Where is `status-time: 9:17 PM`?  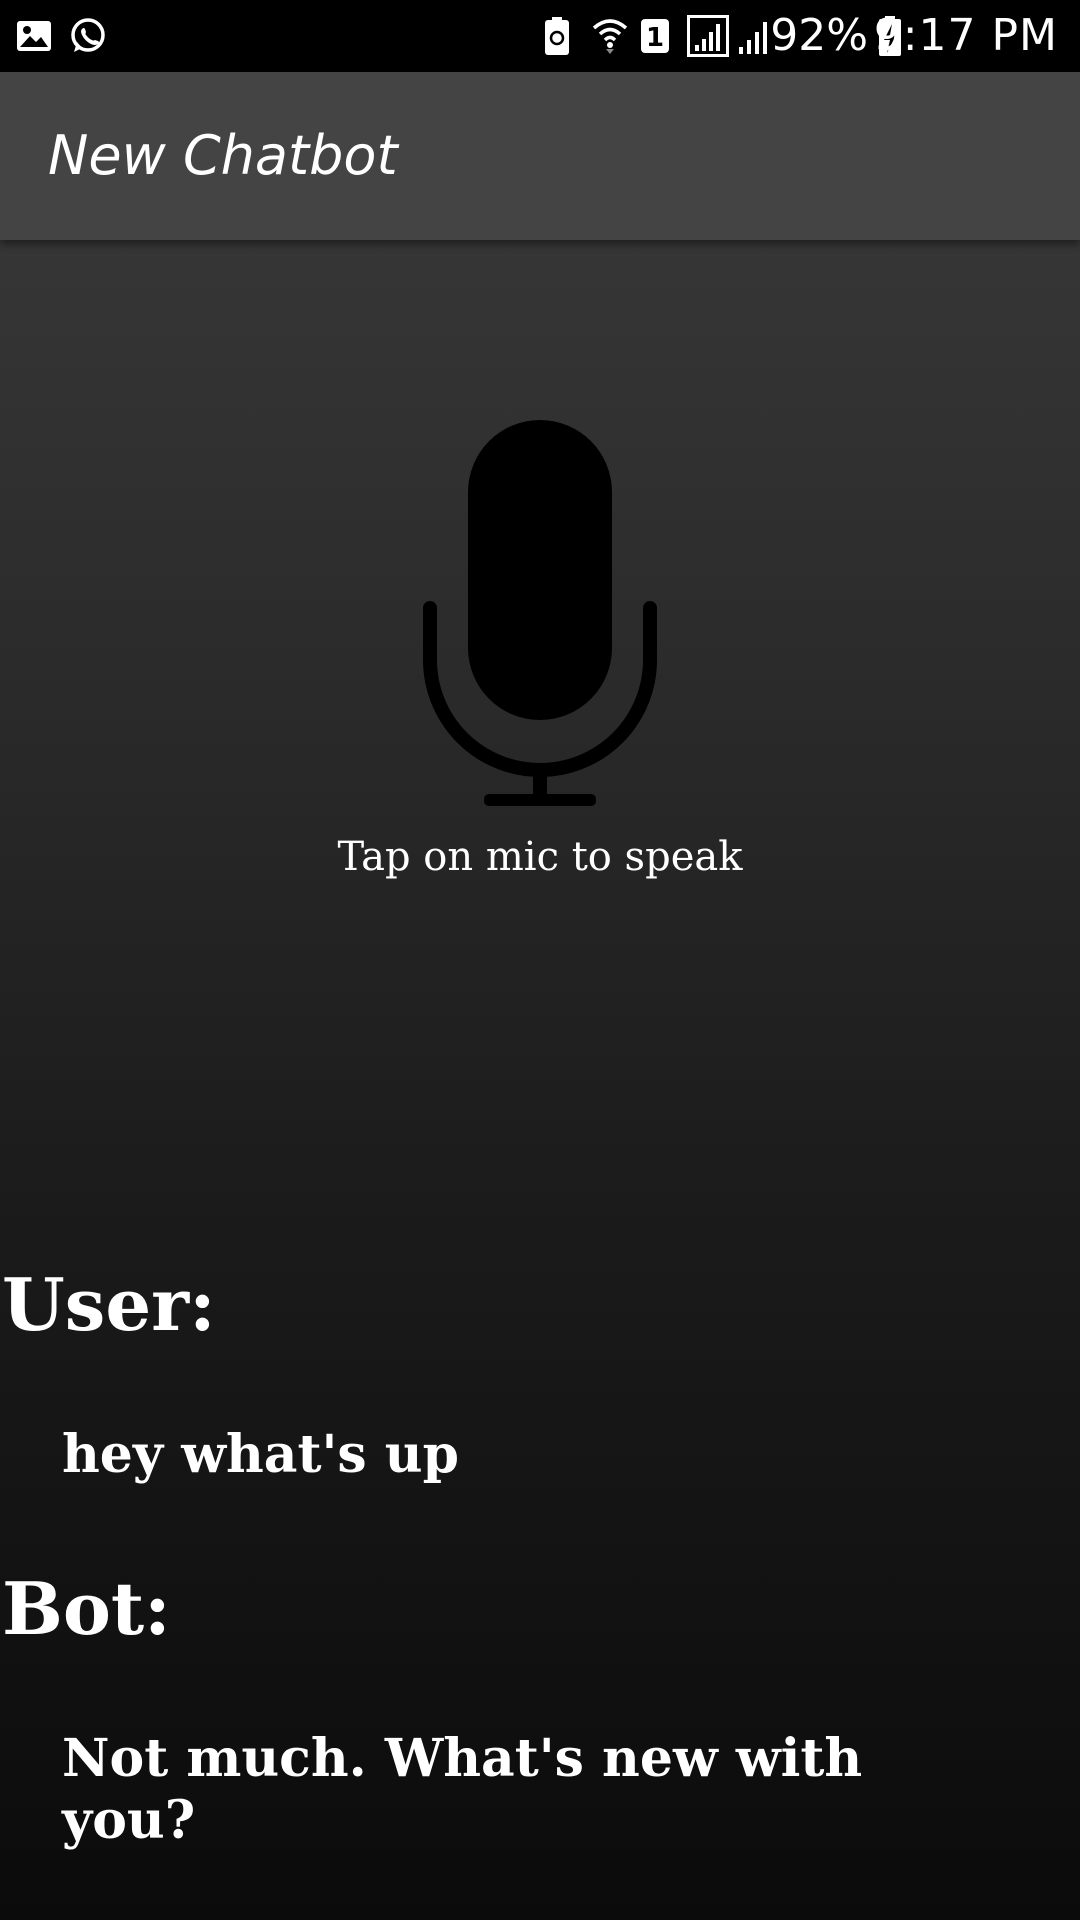
status-time: 9:17 PM is located at coordinates (965, 35).